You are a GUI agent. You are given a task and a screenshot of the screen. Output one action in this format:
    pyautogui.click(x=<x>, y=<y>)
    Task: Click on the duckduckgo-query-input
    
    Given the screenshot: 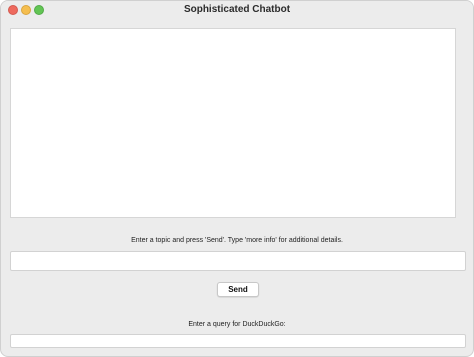 What is the action you would take?
    pyautogui.click(x=238, y=341)
    